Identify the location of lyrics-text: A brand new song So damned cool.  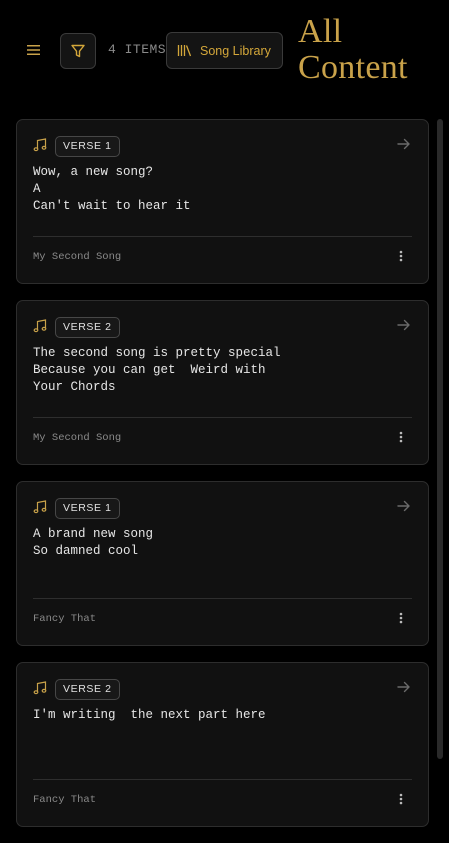
(93, 542).